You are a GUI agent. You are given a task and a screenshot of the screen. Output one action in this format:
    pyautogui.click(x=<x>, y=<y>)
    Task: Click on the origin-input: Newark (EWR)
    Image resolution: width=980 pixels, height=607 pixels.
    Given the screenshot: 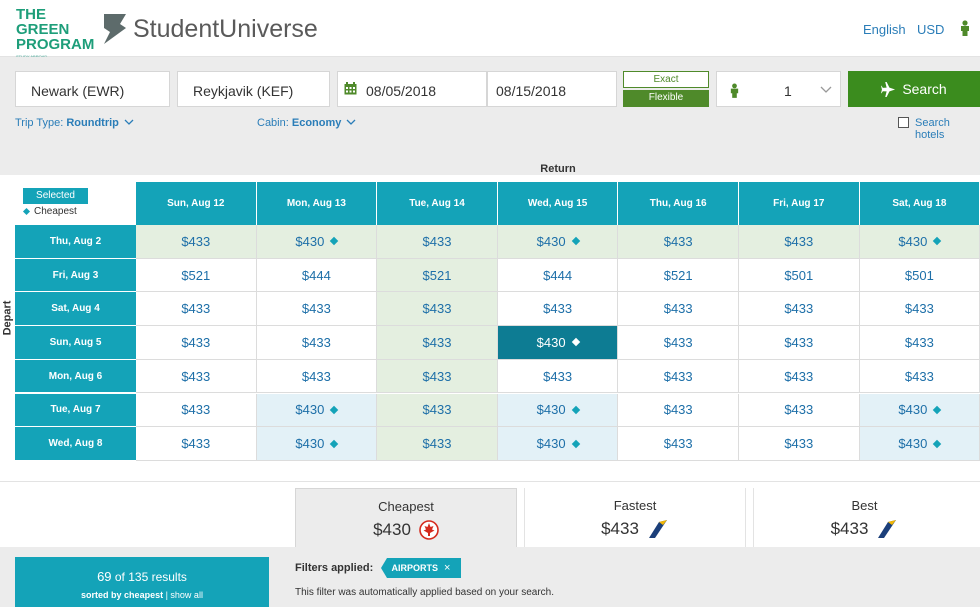 What is the action you would take?
    pyautogui.click(x=92, y=89)
    